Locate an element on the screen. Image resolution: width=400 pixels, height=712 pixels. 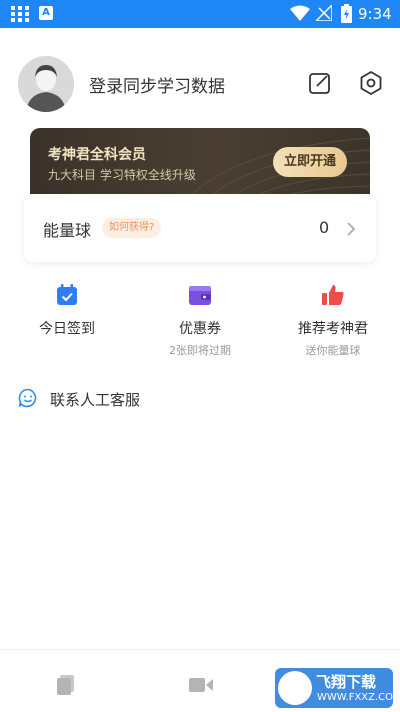
no-signal-icon is located at coordinates (324, 13).